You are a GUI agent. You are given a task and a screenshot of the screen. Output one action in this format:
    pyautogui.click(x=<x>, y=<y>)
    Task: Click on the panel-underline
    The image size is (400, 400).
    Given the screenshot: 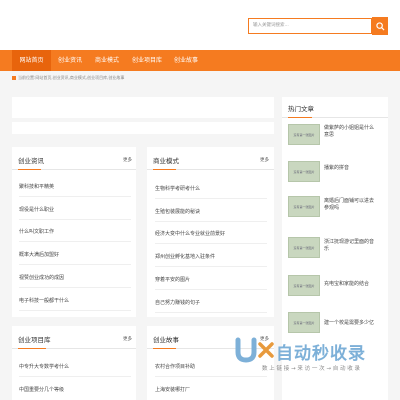 What is the action you would take?
    pyautogui.click(x=300, y=117)
    